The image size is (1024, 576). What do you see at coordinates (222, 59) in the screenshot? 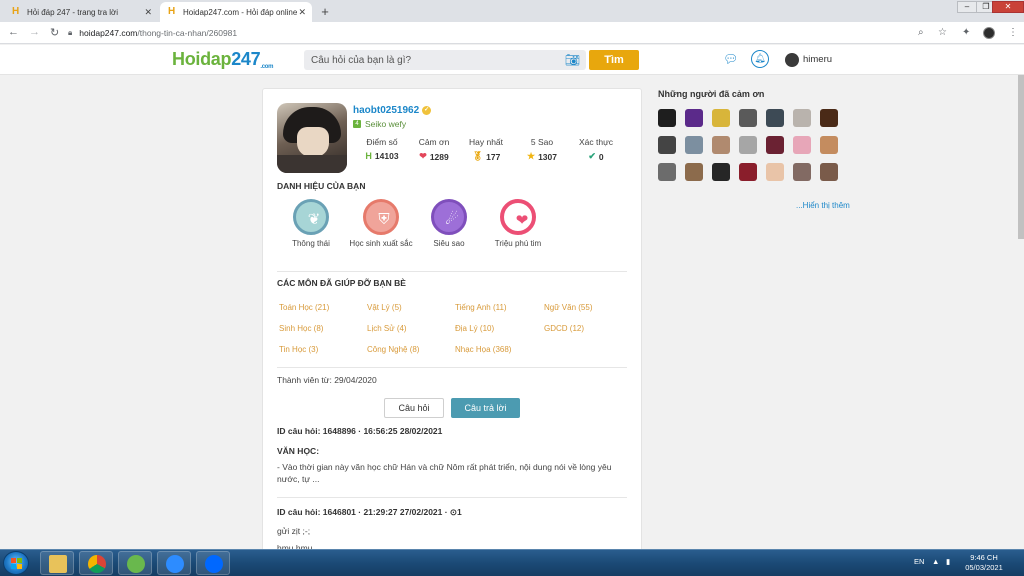
I see `site-logo: Hoidap247.com` at bounding box center [222, 59].